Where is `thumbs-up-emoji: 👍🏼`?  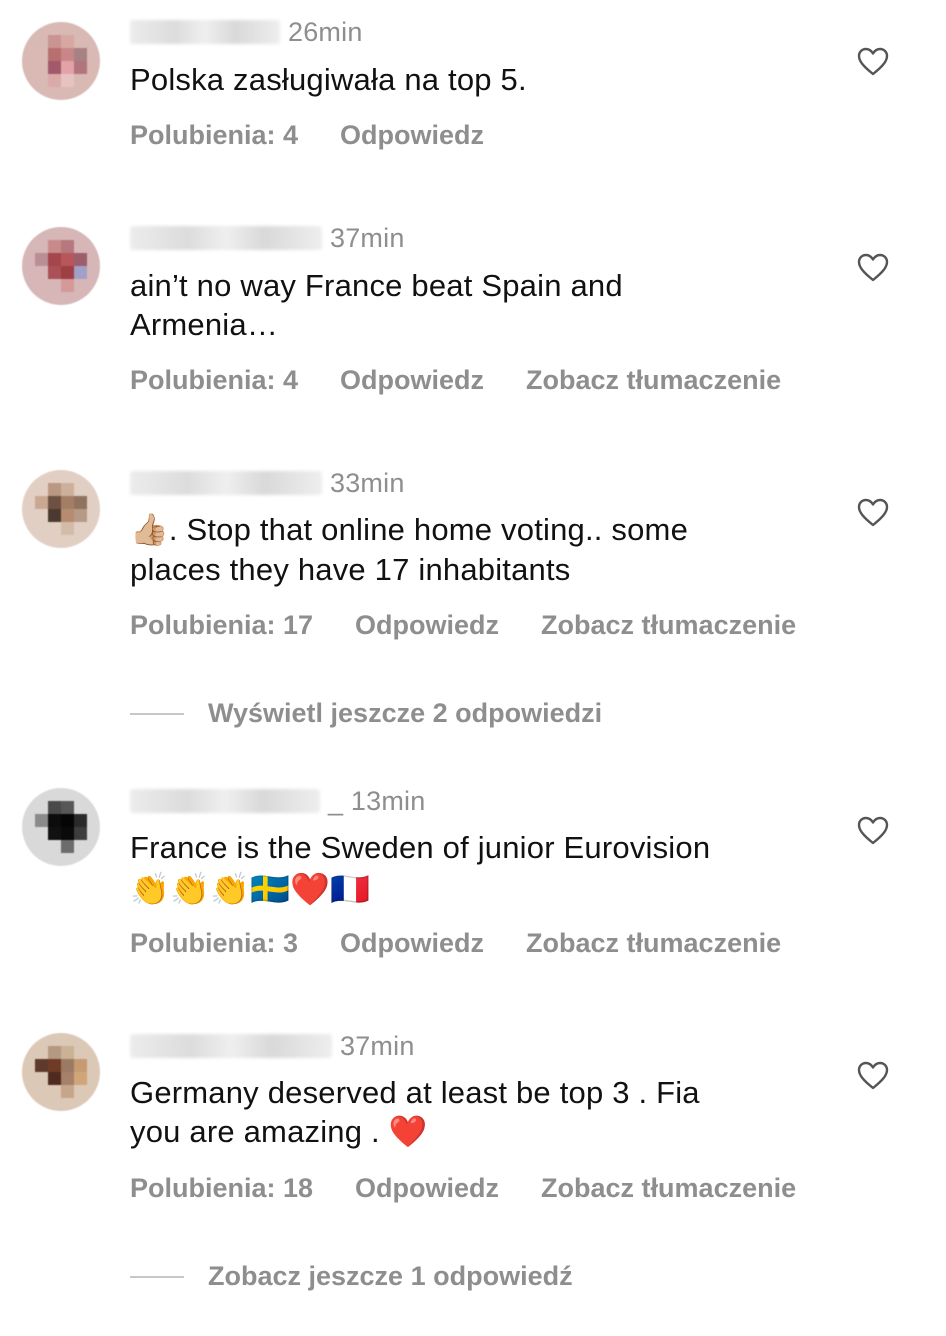 thumbs-up-emoji: 👍🏼 is located at coordinates (149, 530).